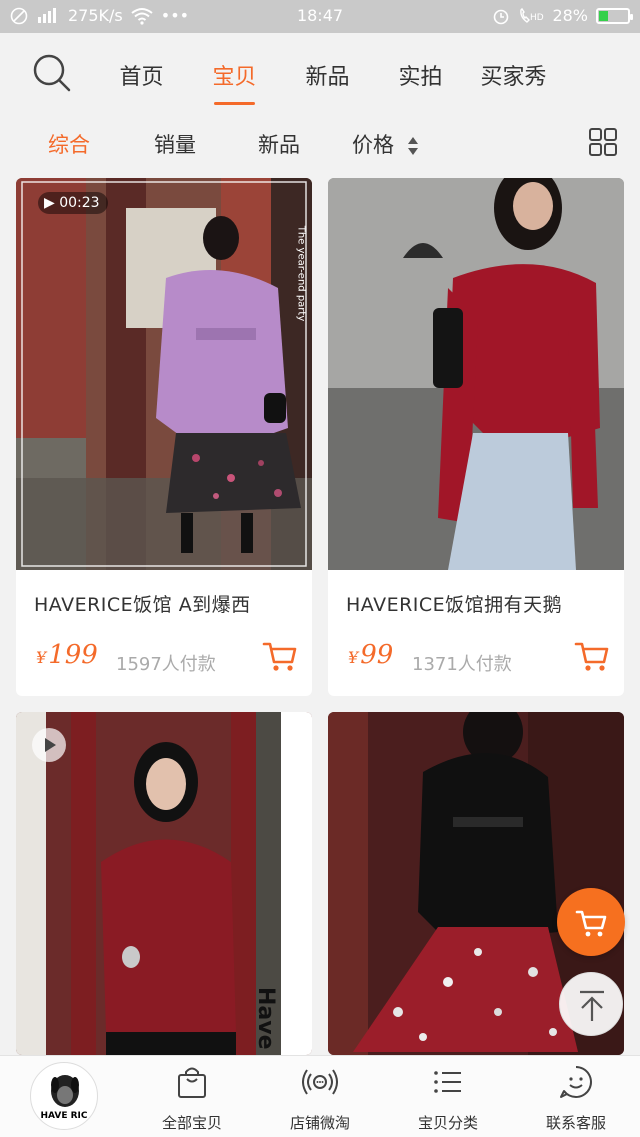  I want to click on sort-new: 新品, so click(279, 144).